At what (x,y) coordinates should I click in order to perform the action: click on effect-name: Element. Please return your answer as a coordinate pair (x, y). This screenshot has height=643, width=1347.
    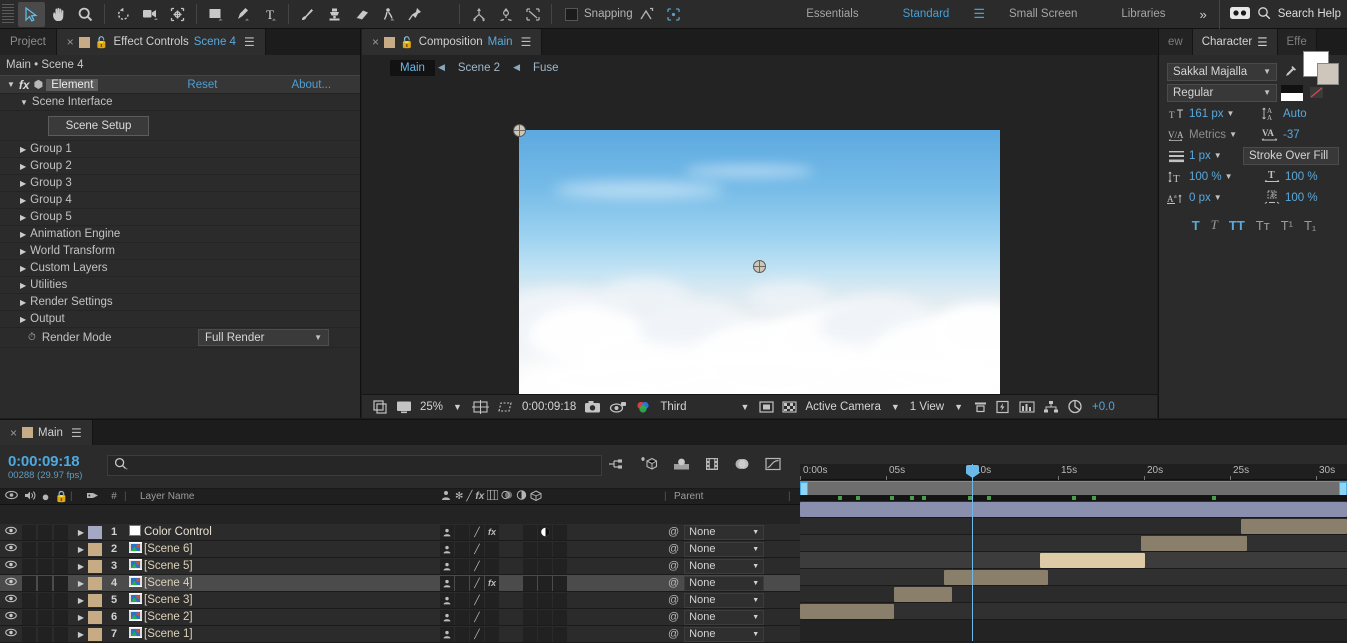
    Looking at the image, I should click on (72, 84).